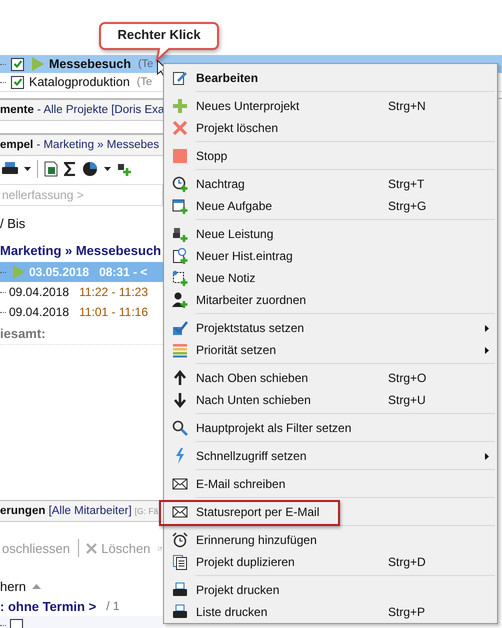 The height and width of the screenshot is (628, 502). I want to click on panel-title: erungen [Alle Mitarbeiter], so click(66, 511).